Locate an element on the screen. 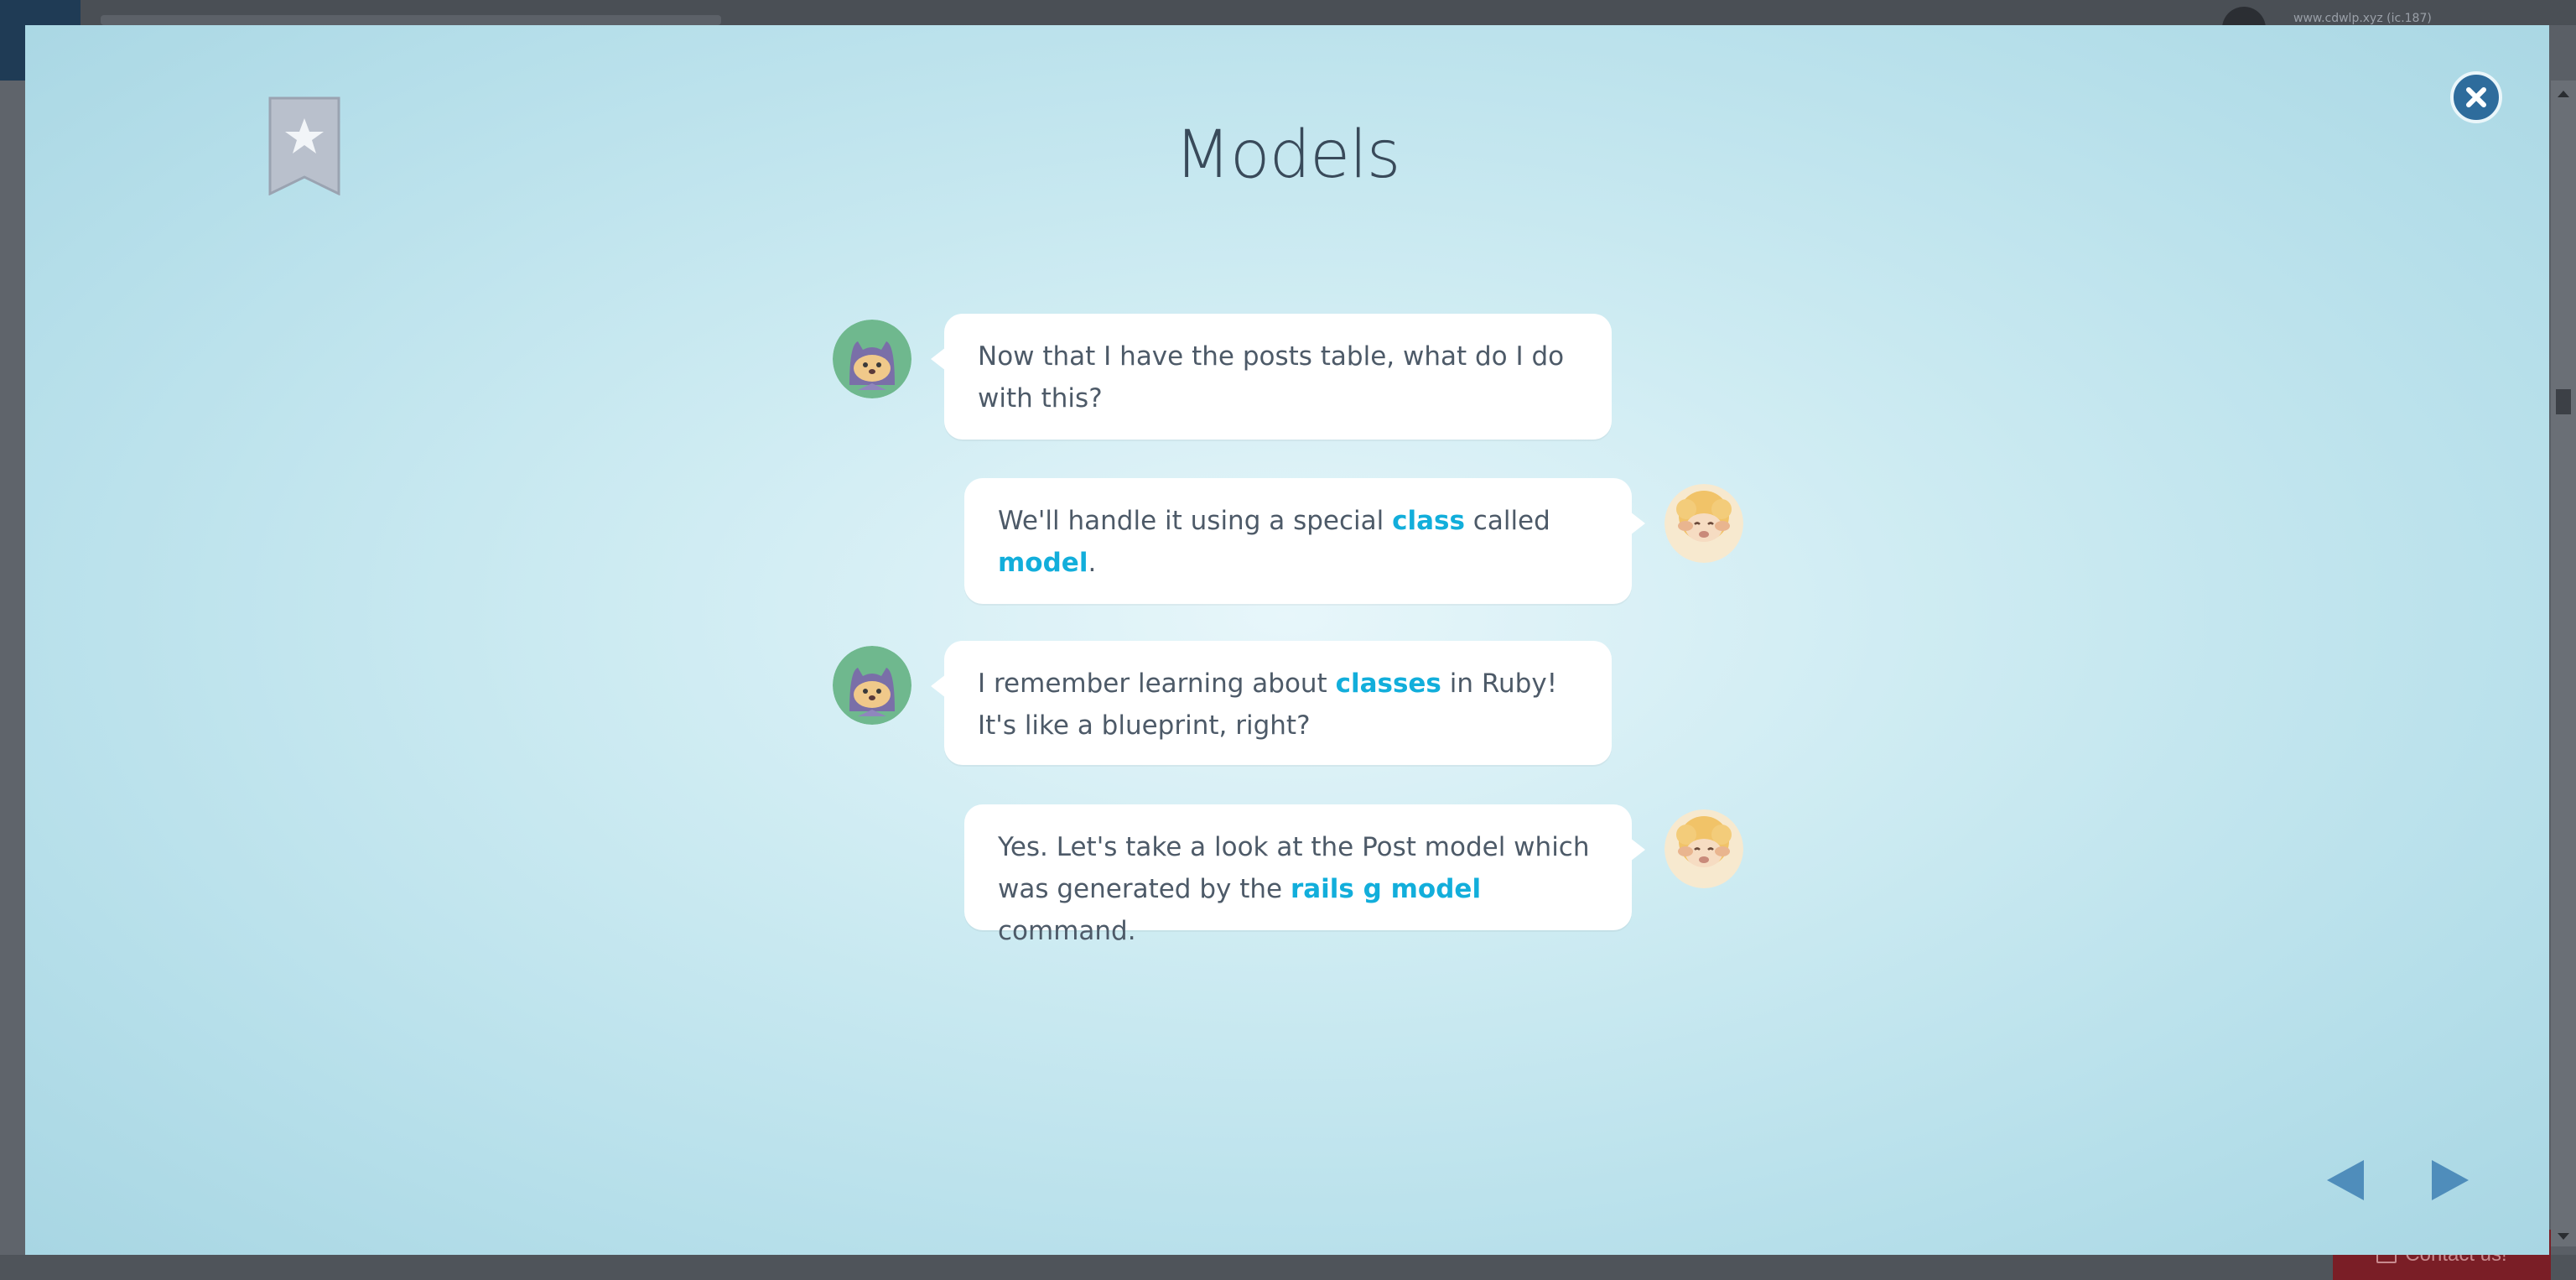  background-left-bar is located at coordinates (12, 668).